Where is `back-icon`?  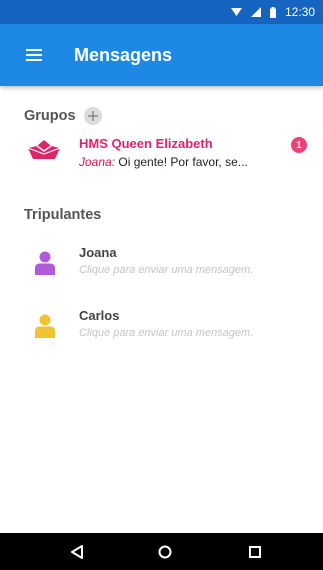 back-icon is located at coordinates (77, 552).